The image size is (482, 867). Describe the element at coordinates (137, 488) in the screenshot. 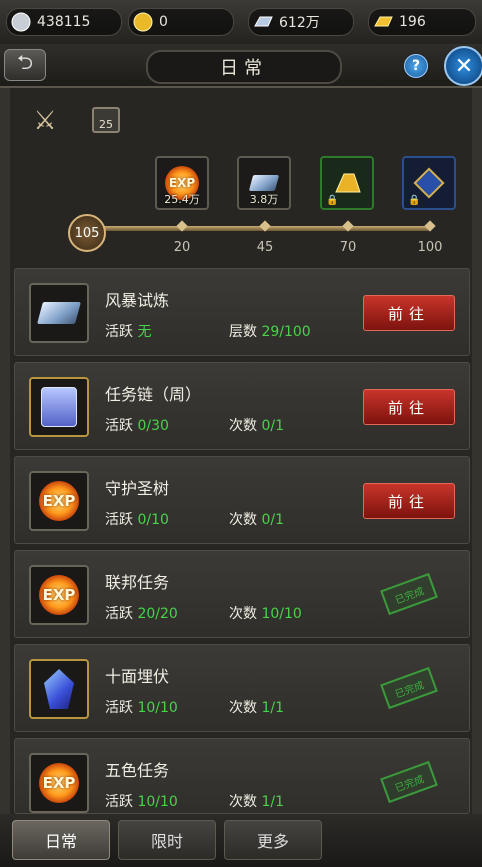

I see `task-name: 守护圣树` at that location.